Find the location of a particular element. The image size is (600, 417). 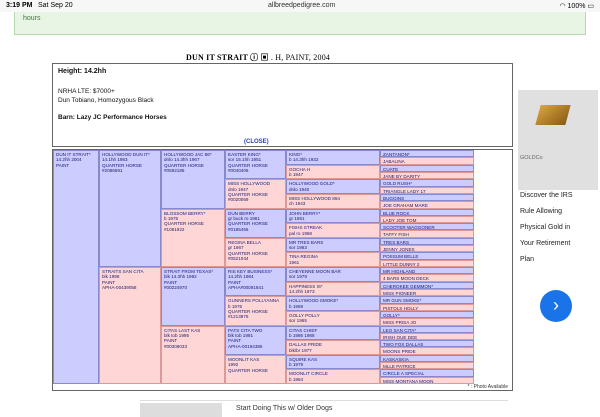

pedigree-cell: MISS PIONEER b 1960 is located at coordinates (427, 292).